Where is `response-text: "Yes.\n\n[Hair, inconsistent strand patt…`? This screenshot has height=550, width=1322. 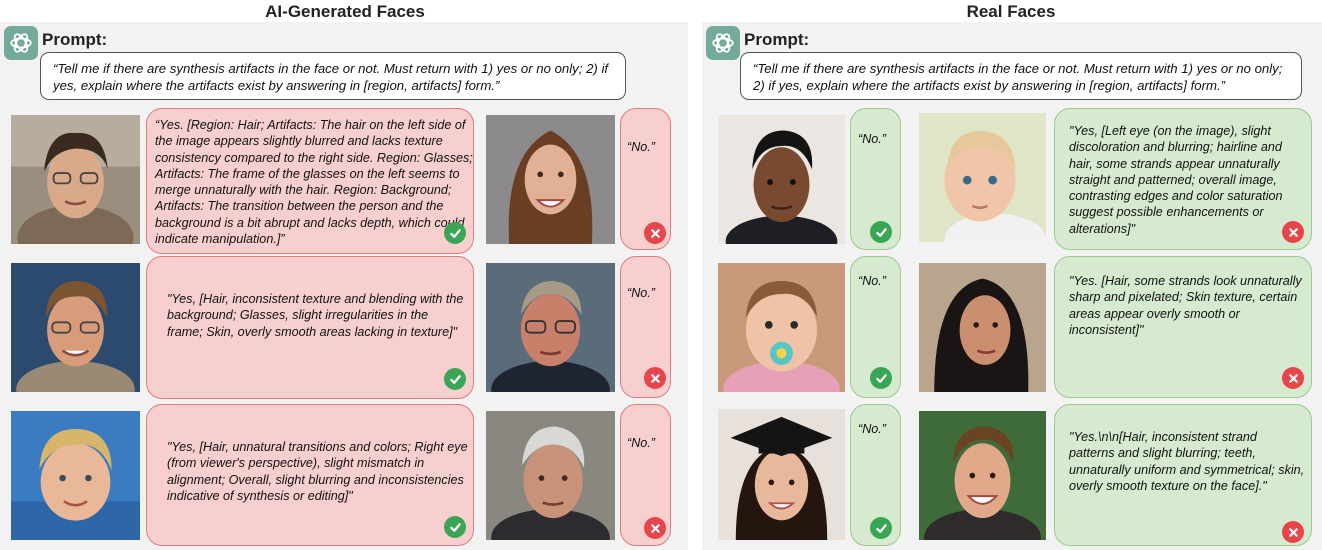
response-text: "Yes.\n\n[Hair, inconsistent strand patt… is located at coordinates (1187, 461).